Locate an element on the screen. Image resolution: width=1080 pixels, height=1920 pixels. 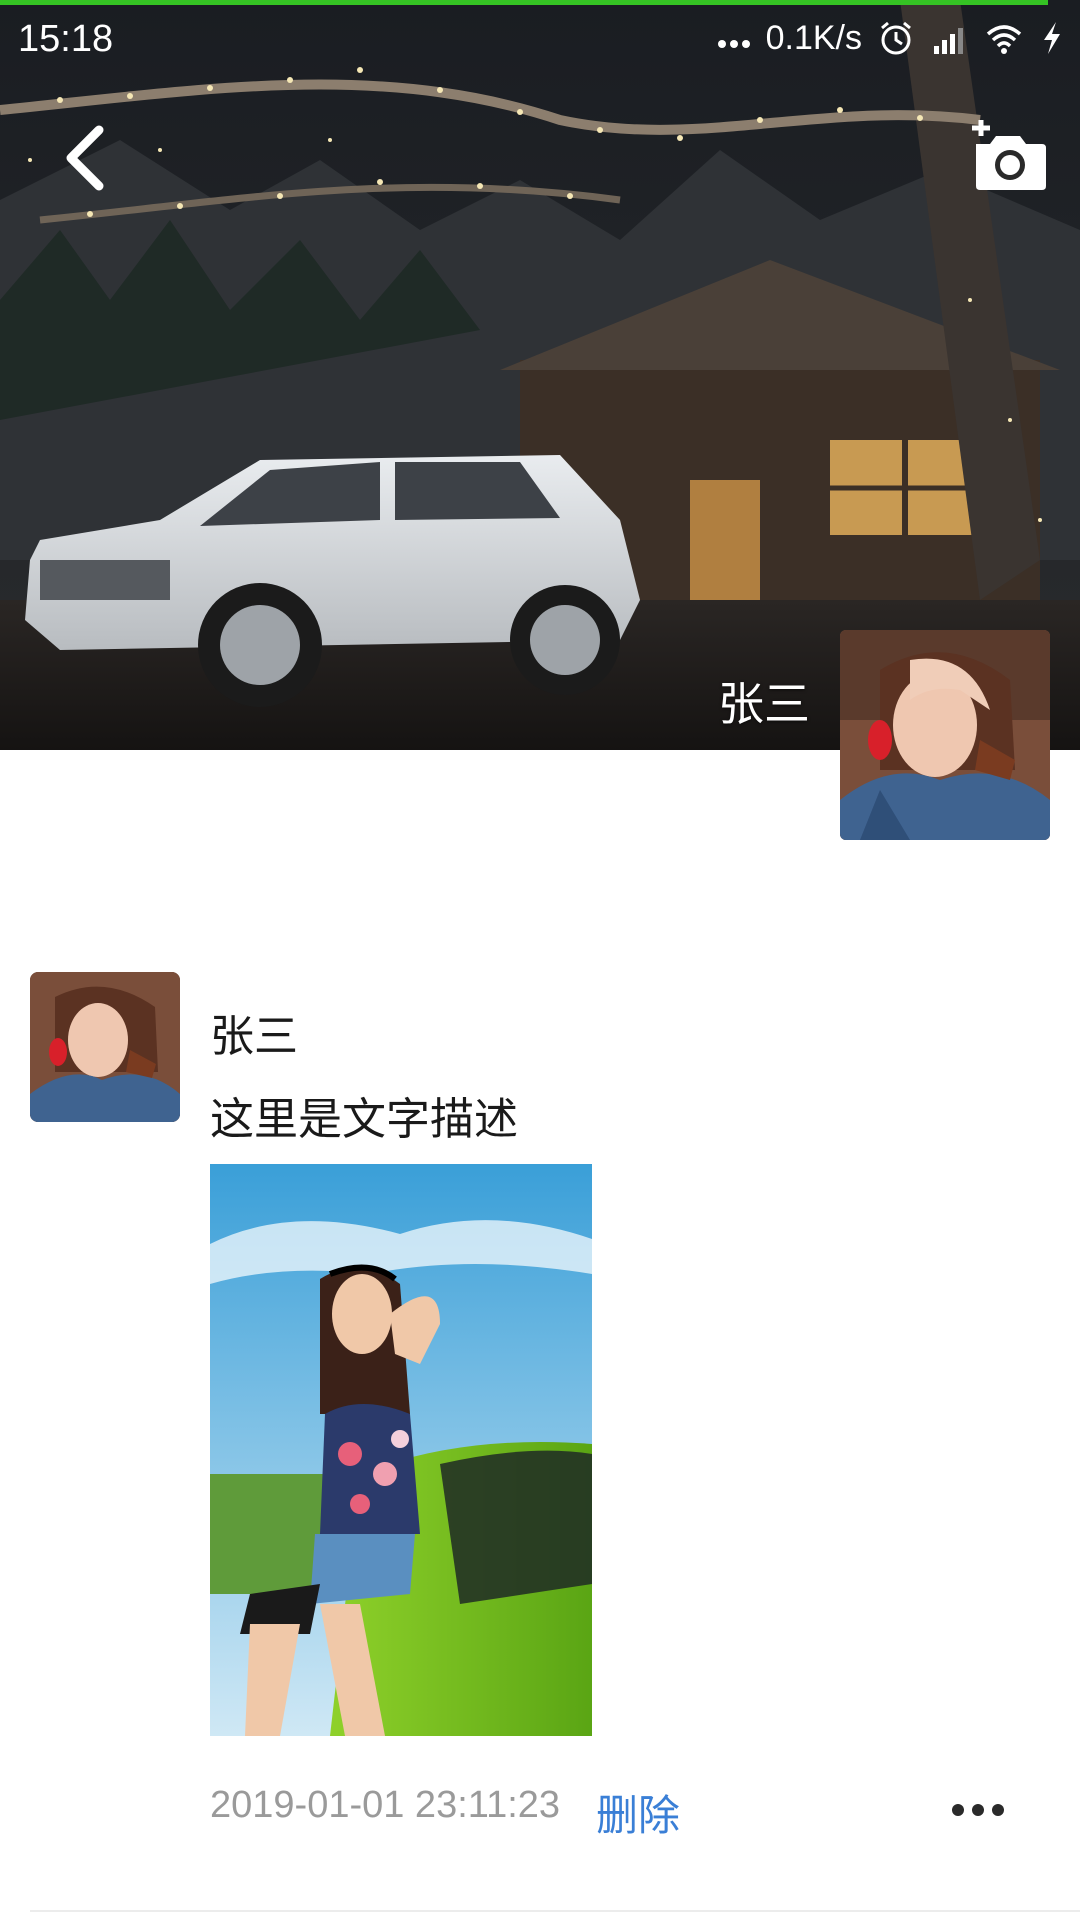
status-icons: 0.1K/s is located at coordinates (891, 38).